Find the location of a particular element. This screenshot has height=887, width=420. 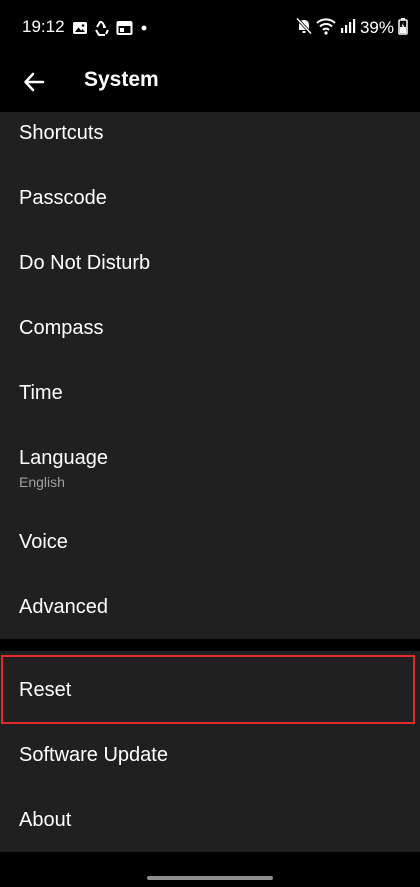

gallery-icon is located at coordinates (80, 28).